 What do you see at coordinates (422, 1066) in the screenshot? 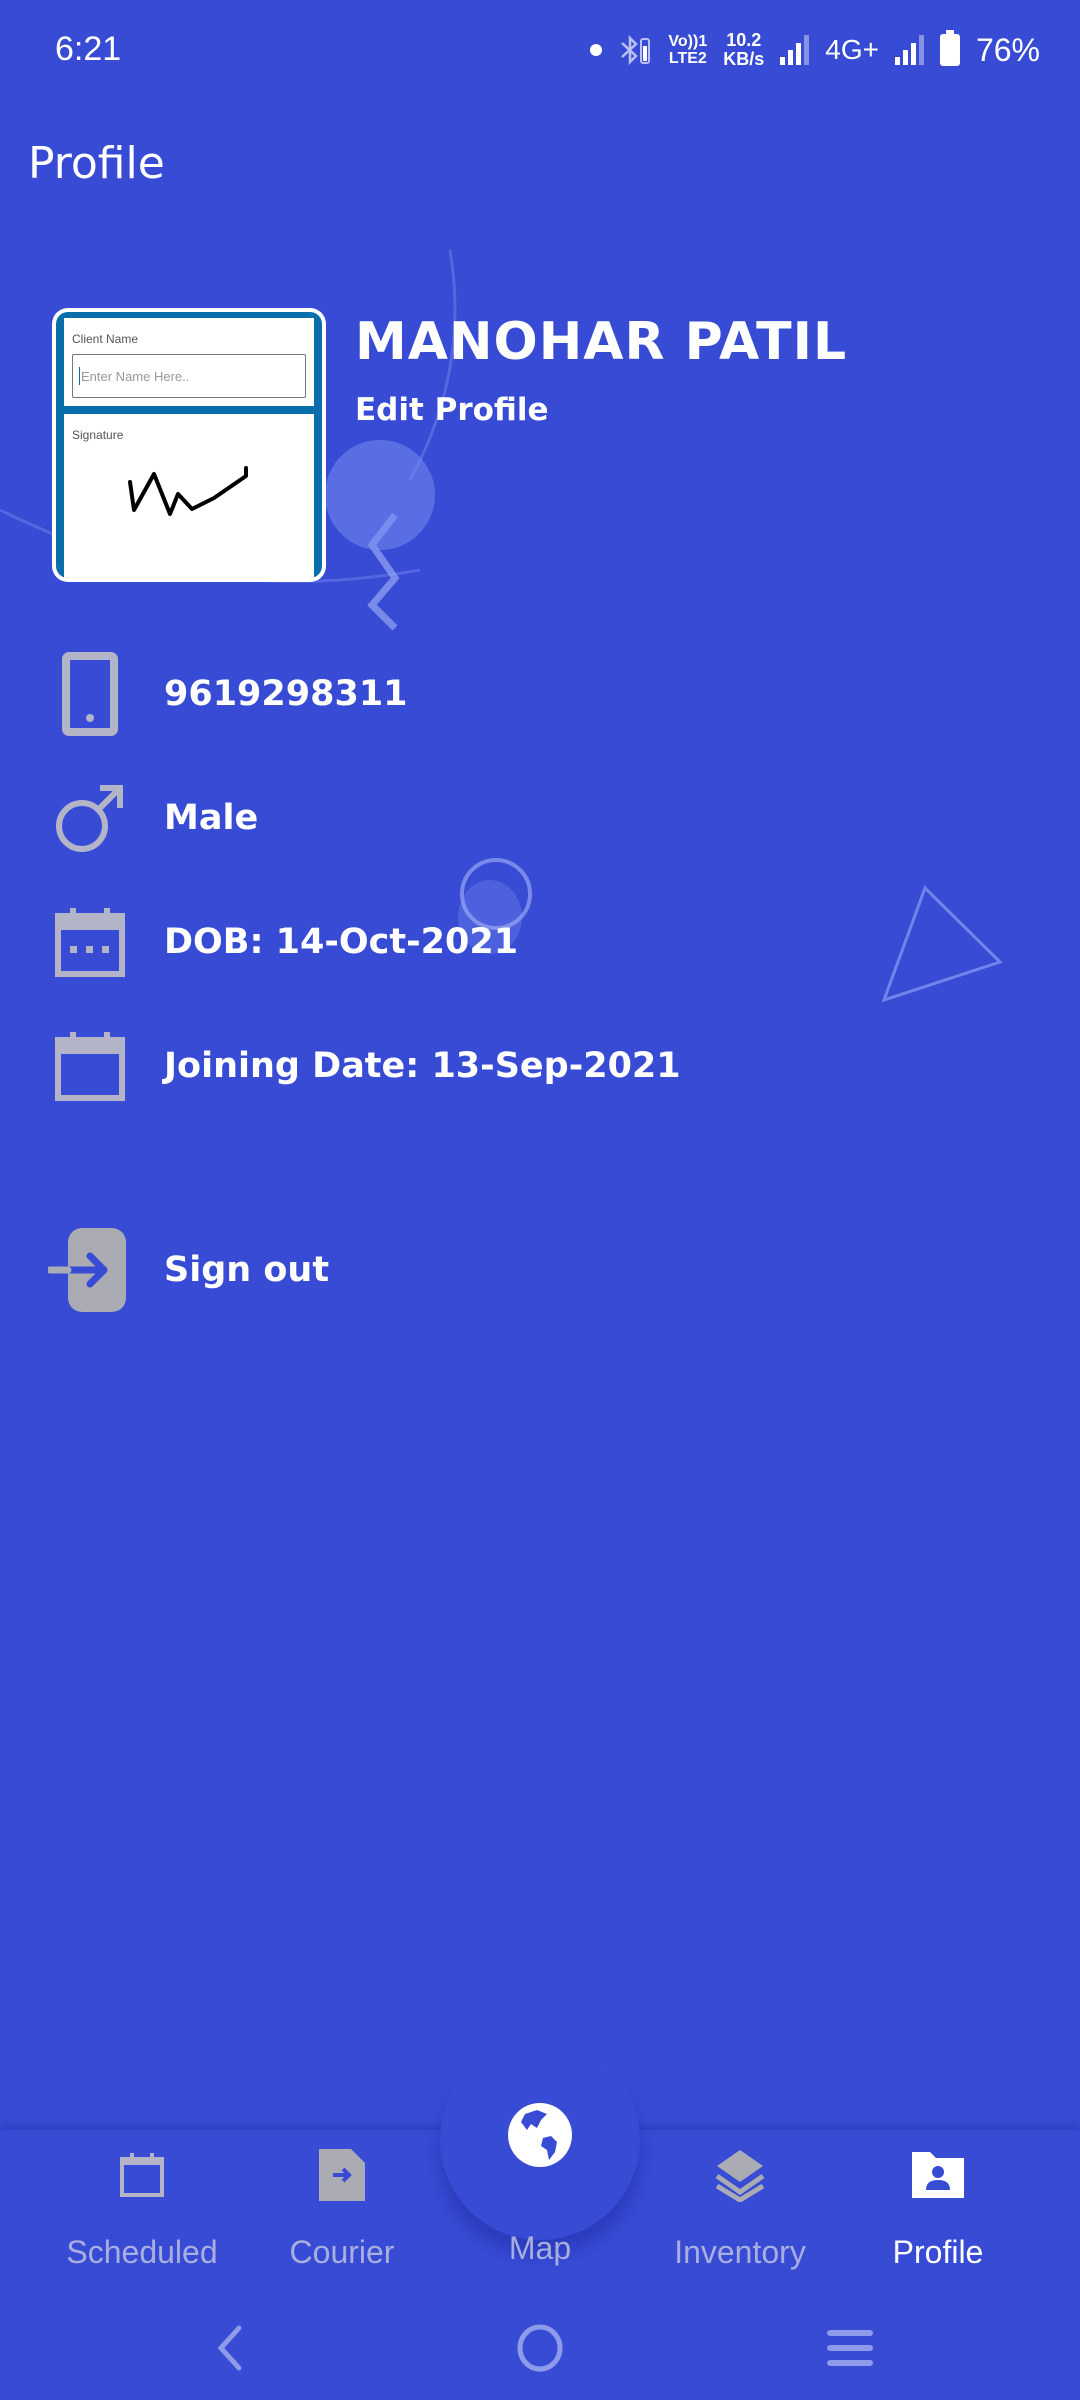
I see `joining-date-value: Joining Date: 13-Sep-2021` at bounding box center [422, 1066].